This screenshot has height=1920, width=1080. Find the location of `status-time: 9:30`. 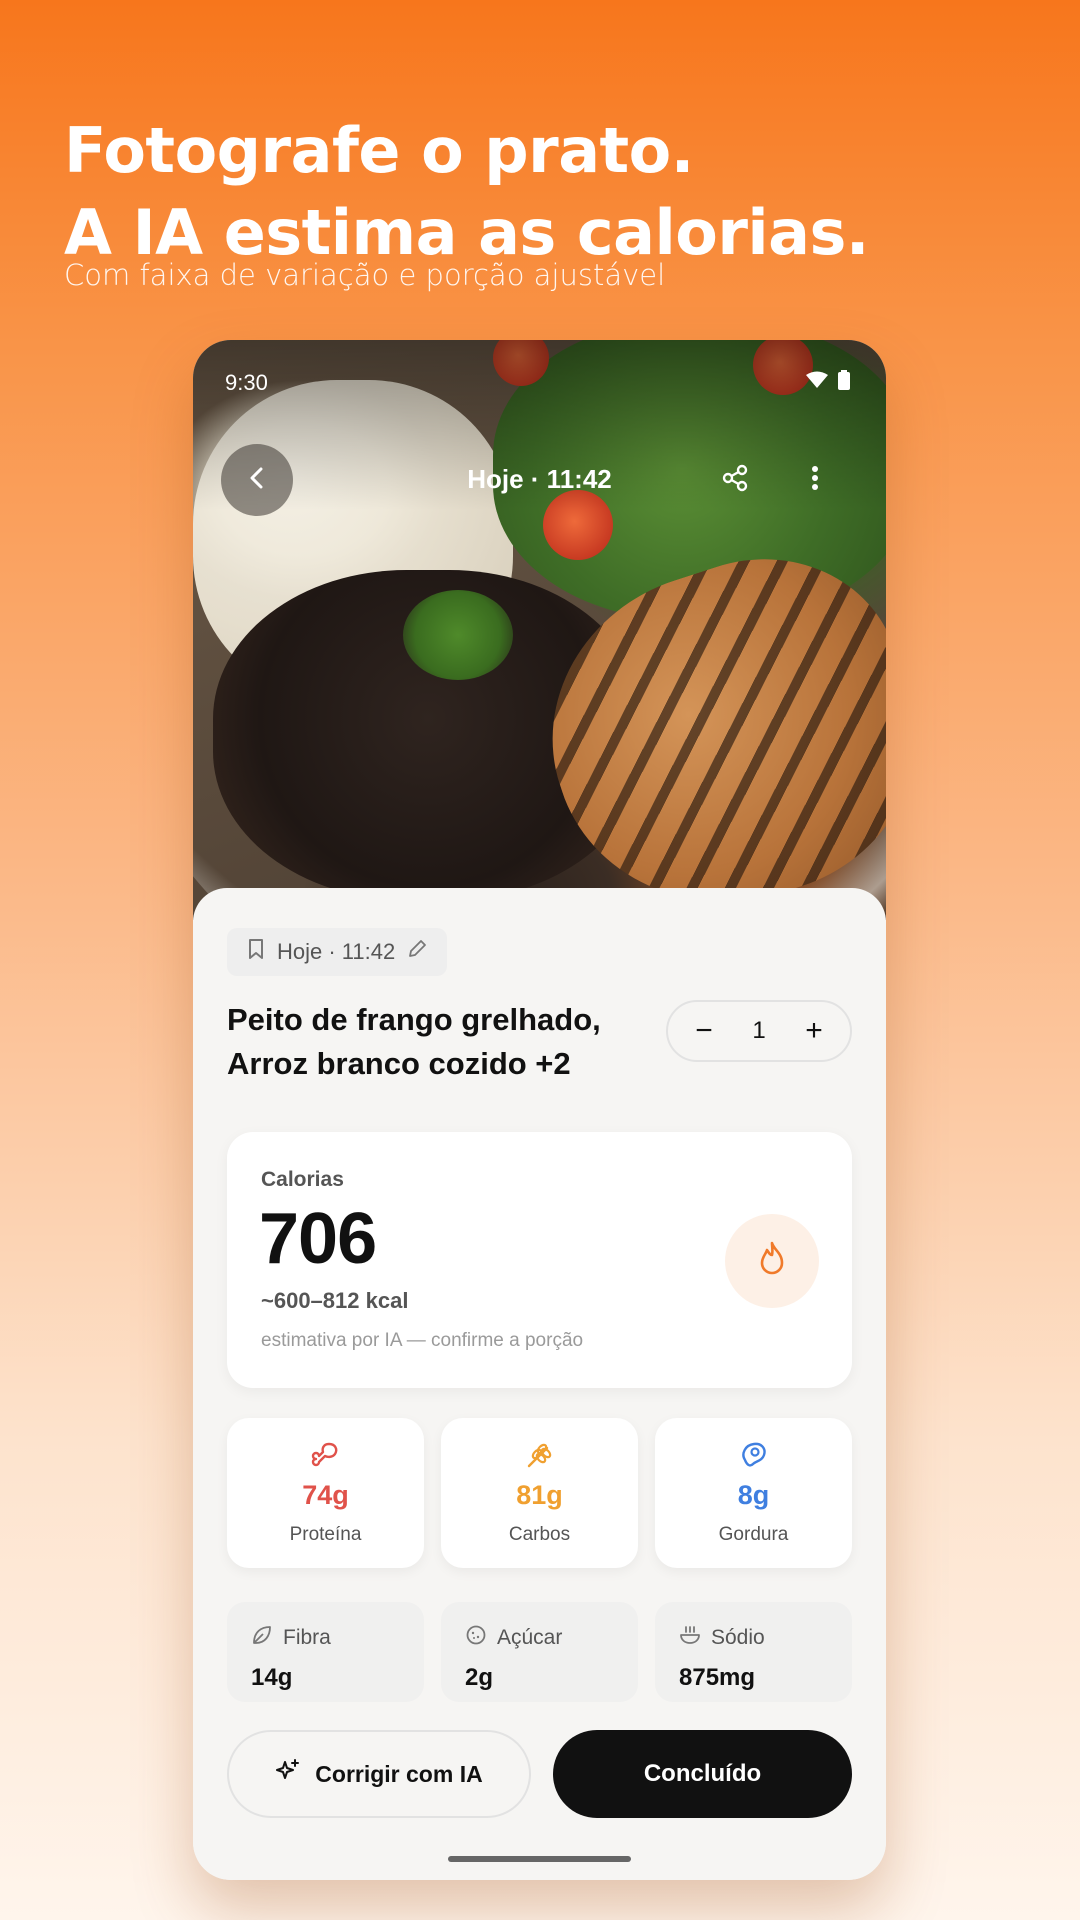

status-time: 9:30 is located at coordinates (246, 382).